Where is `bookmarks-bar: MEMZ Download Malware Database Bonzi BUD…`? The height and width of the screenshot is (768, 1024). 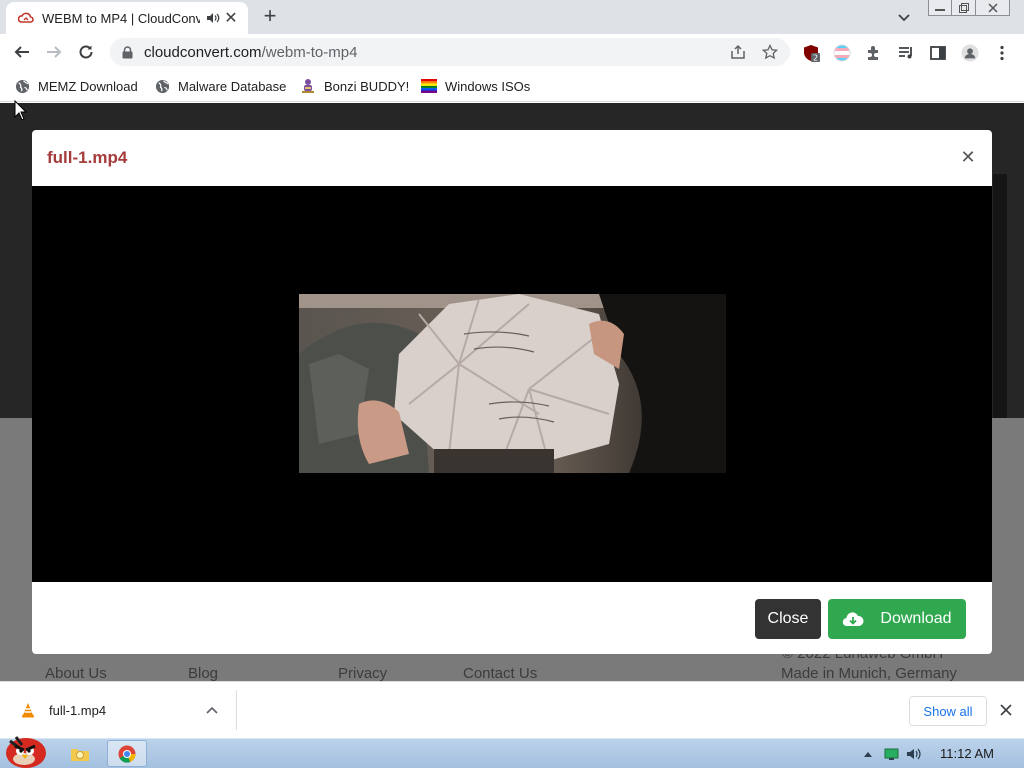 bookmarks-bar: MEMZ Download Malware Database Bonzi BUD… is located at coordinates (512, 86).